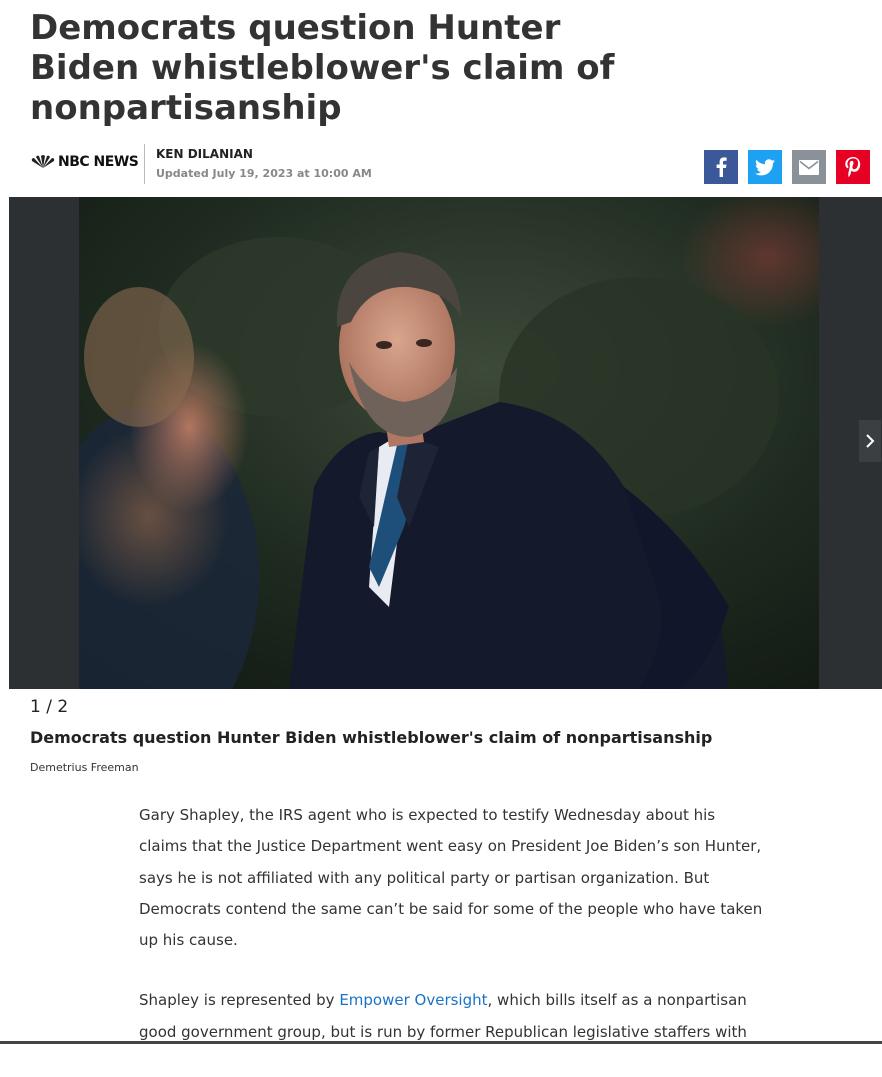  I want to click on updated-timestamp: Updated July 19, 2023 at 10:00 AM, so click(264, 173).